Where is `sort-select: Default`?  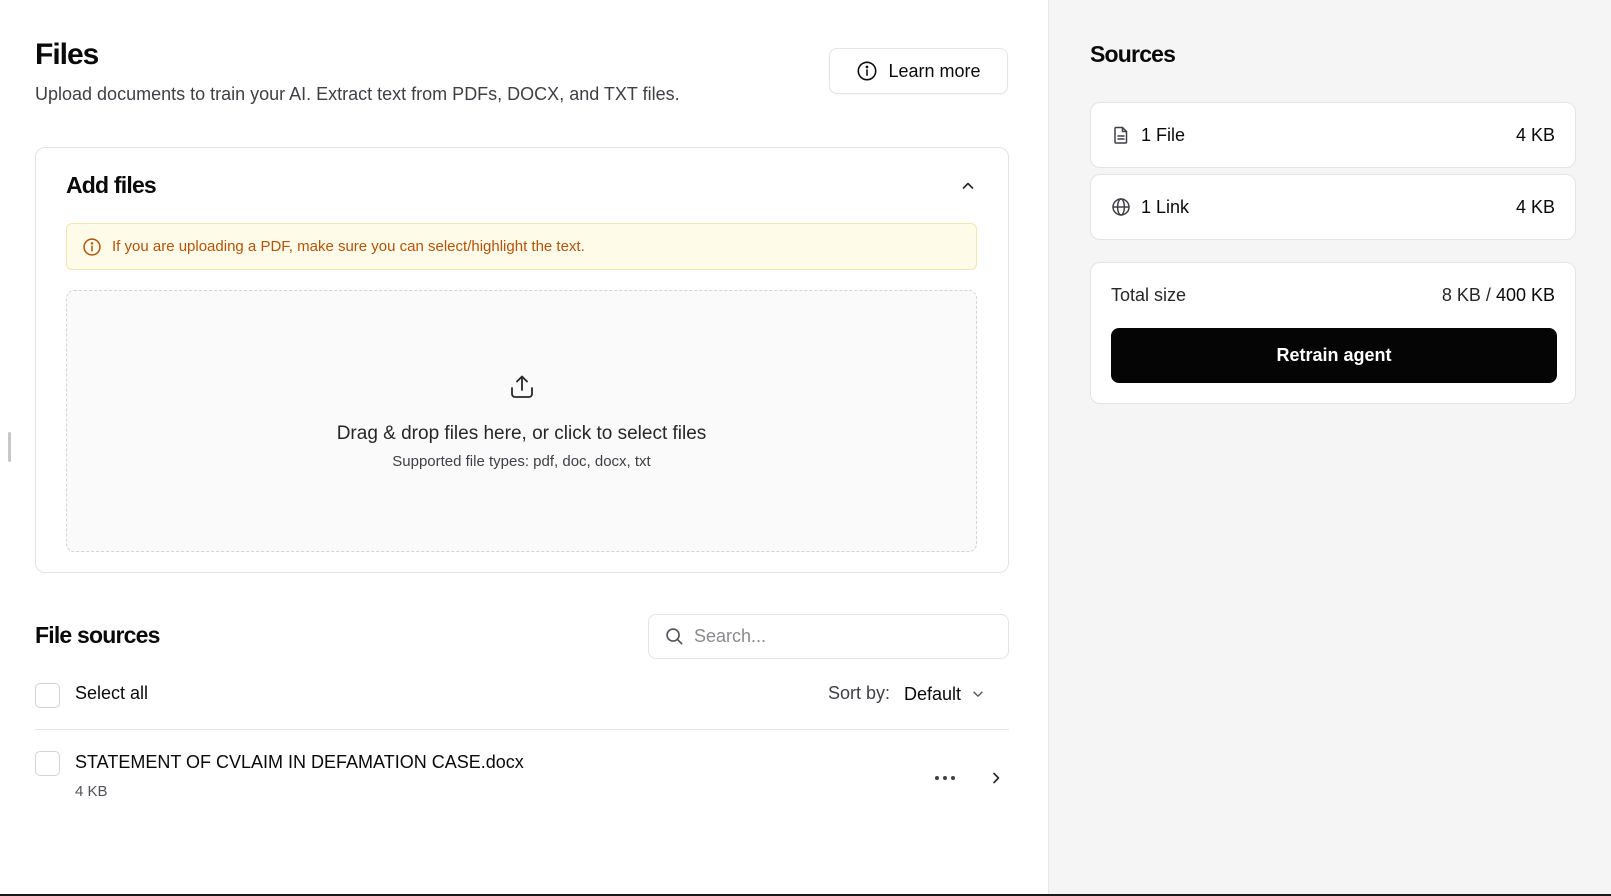 sort-select: Default is located at coordinates (944, 694).